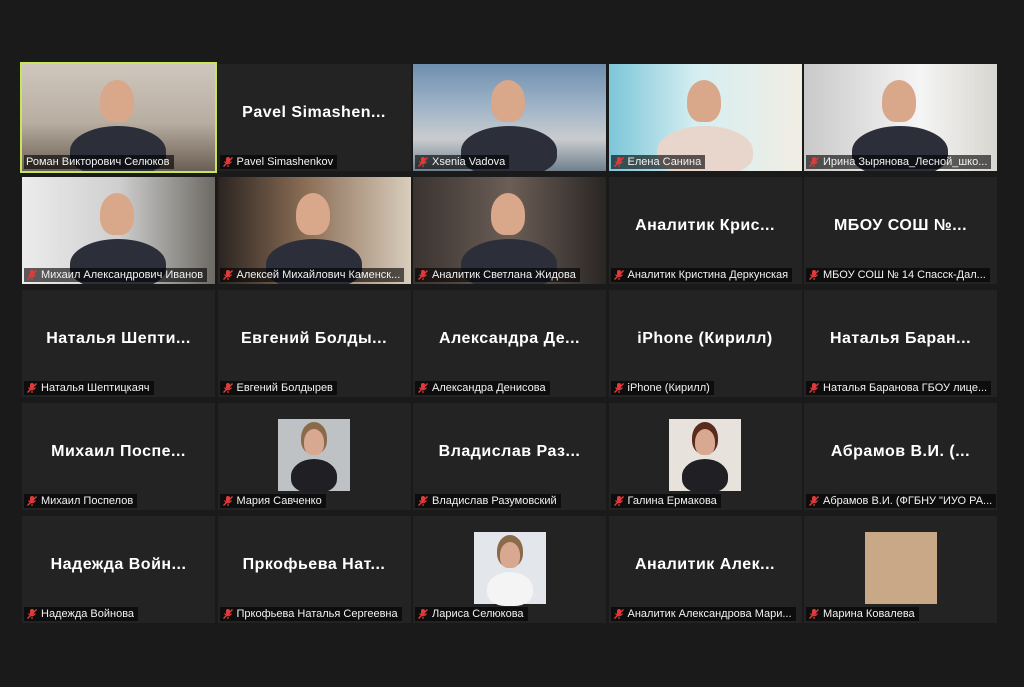 The height and width of the screenshot is (687, 1024). What do you see at coordinates (509, 117) in the screenshot?
I see `participant-tile: Xsenia Vadova` at bounding box center [509, 117].